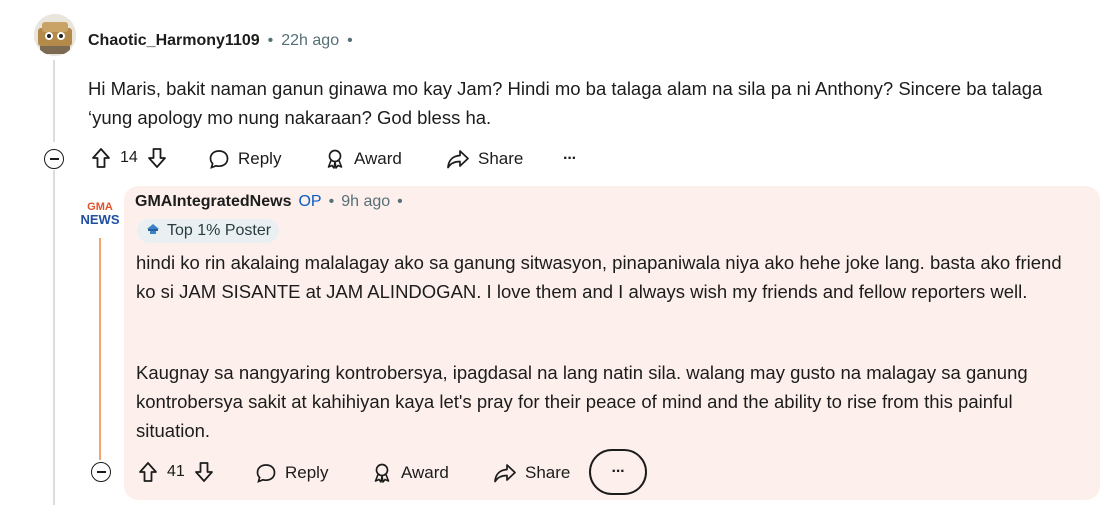 The width and height of the screenshot is (1120, 509). I want to click on thread-highlight-line, so click(100, 349).